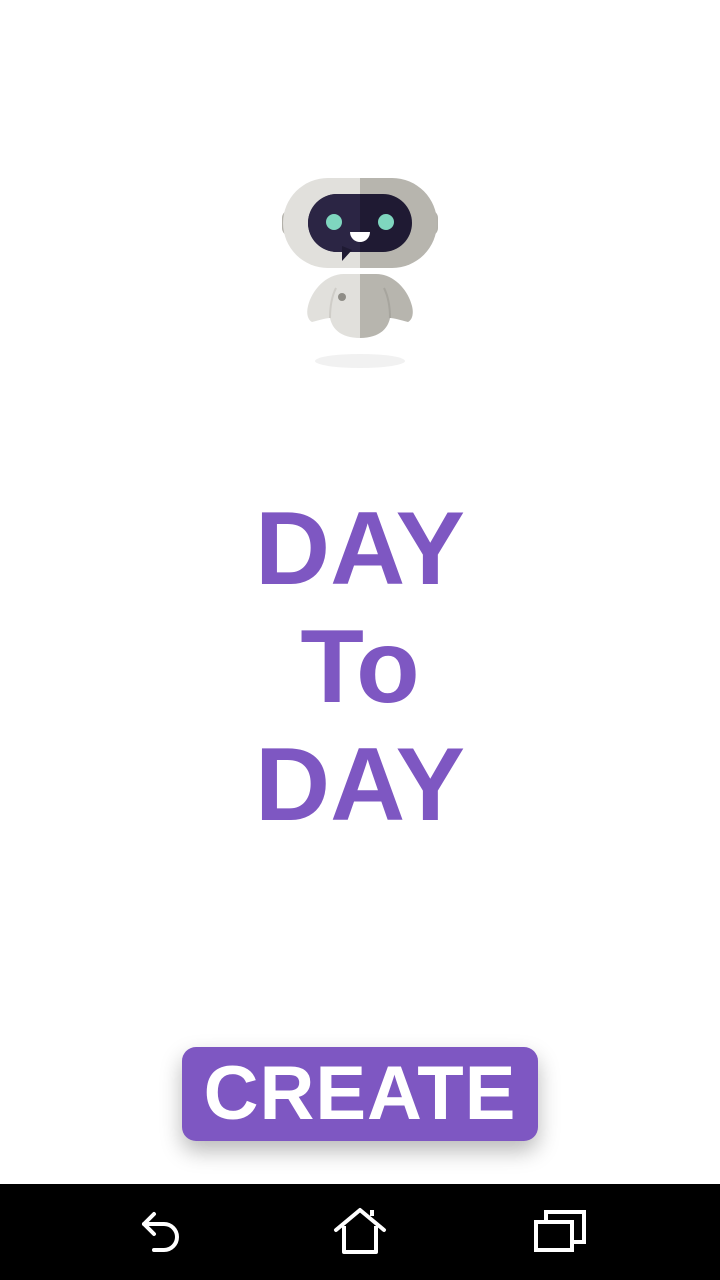 This screenshot has width=720, height=1280. I want to click on title-line-3: DAY, so click(360, 785).